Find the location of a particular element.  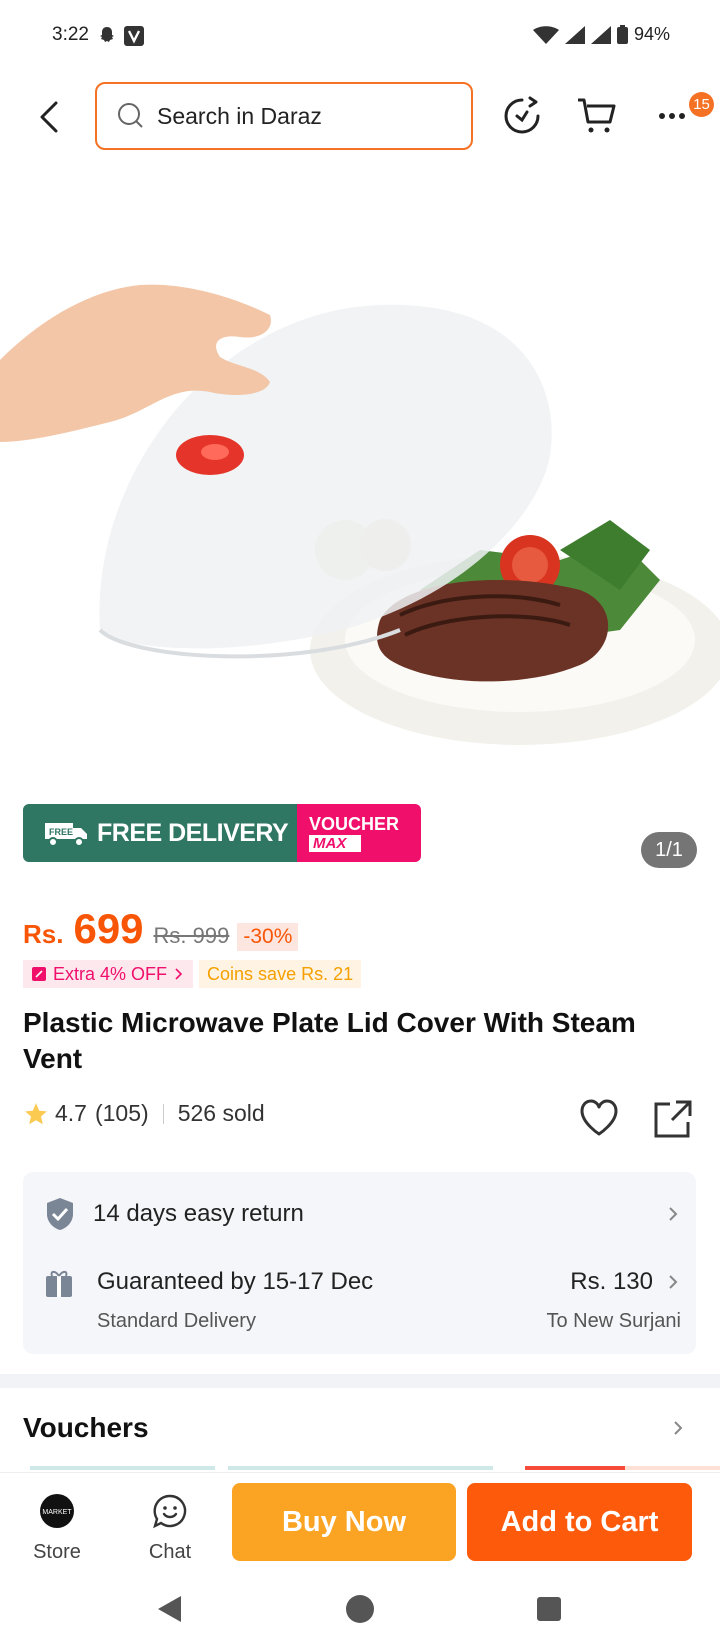

discount-badge: -30% is located at coordinates (268, 937).